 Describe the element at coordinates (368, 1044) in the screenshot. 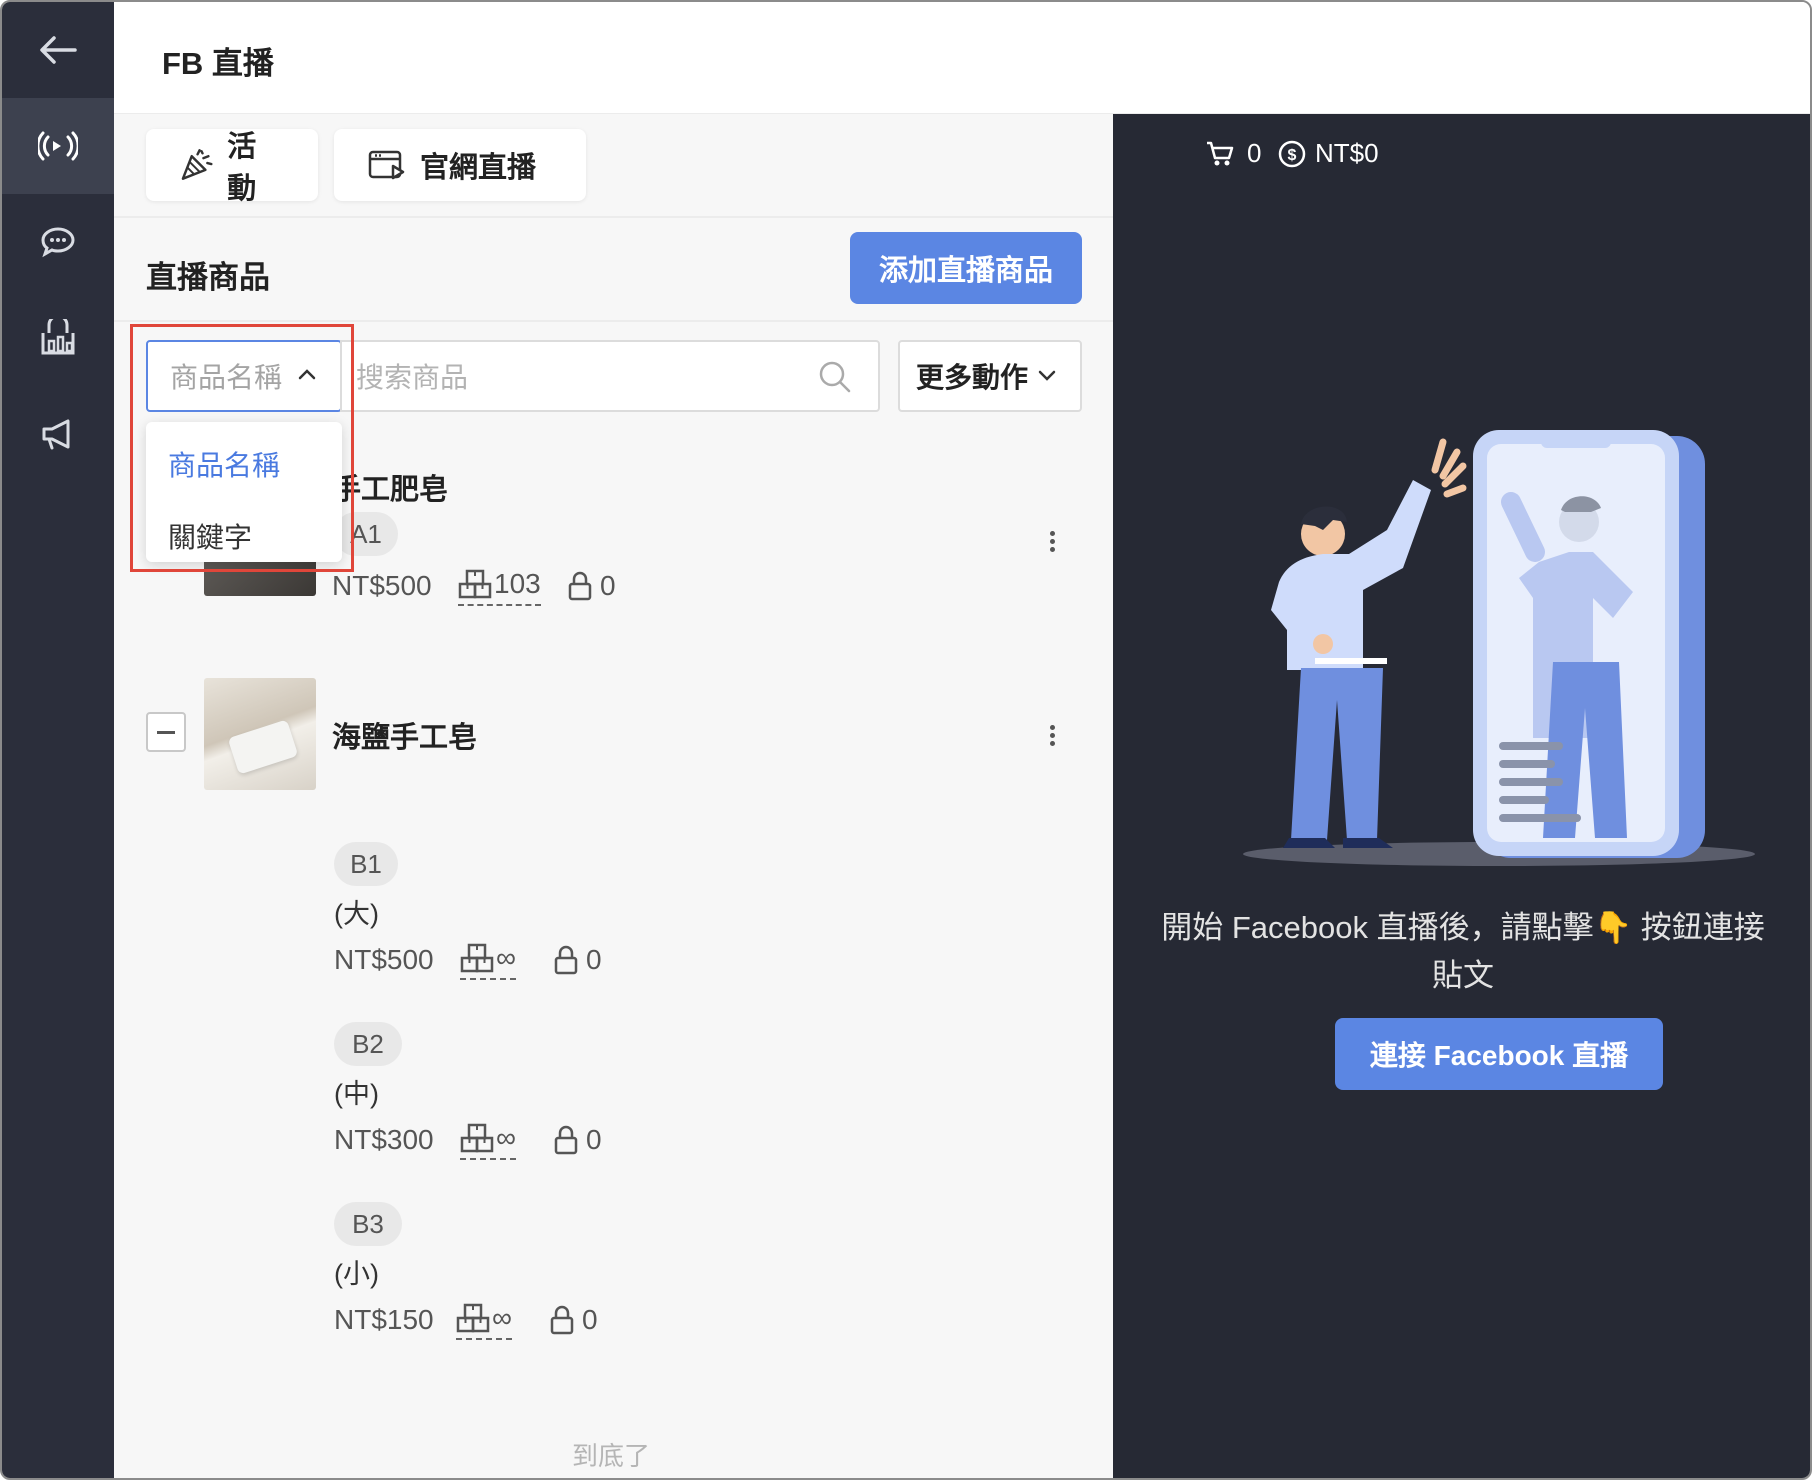

I see `sku-badge: B2` at that location.